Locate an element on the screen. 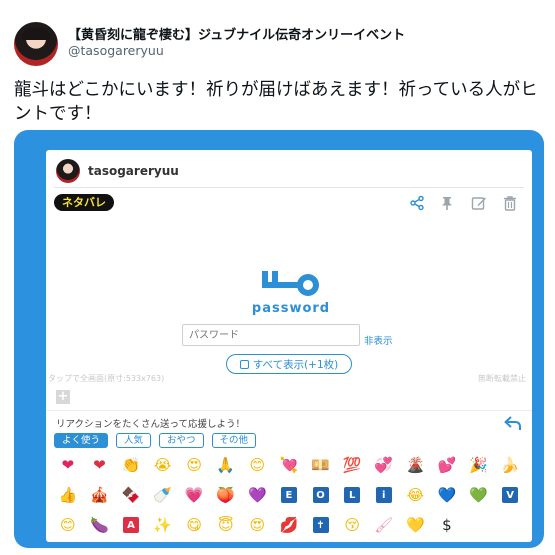 This screenshot has width=555, height=555. reaction-emoji: 🍫 is located at coordinates (131, 495).